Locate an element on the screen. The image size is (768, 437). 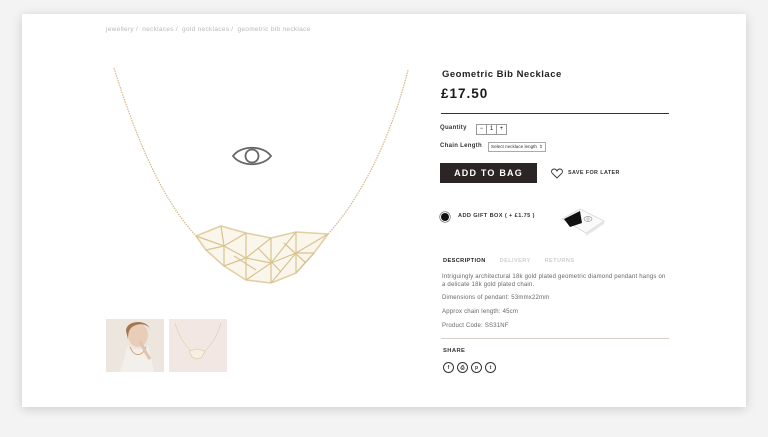
breadcrumb-current: geometric bib necklace is located at coordinates (274, 29).